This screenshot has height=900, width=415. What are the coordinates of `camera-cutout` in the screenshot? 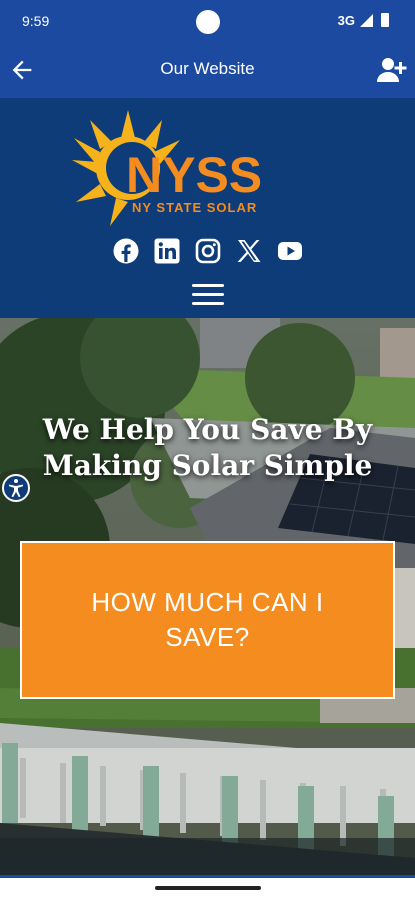 It's located at (208, 22).